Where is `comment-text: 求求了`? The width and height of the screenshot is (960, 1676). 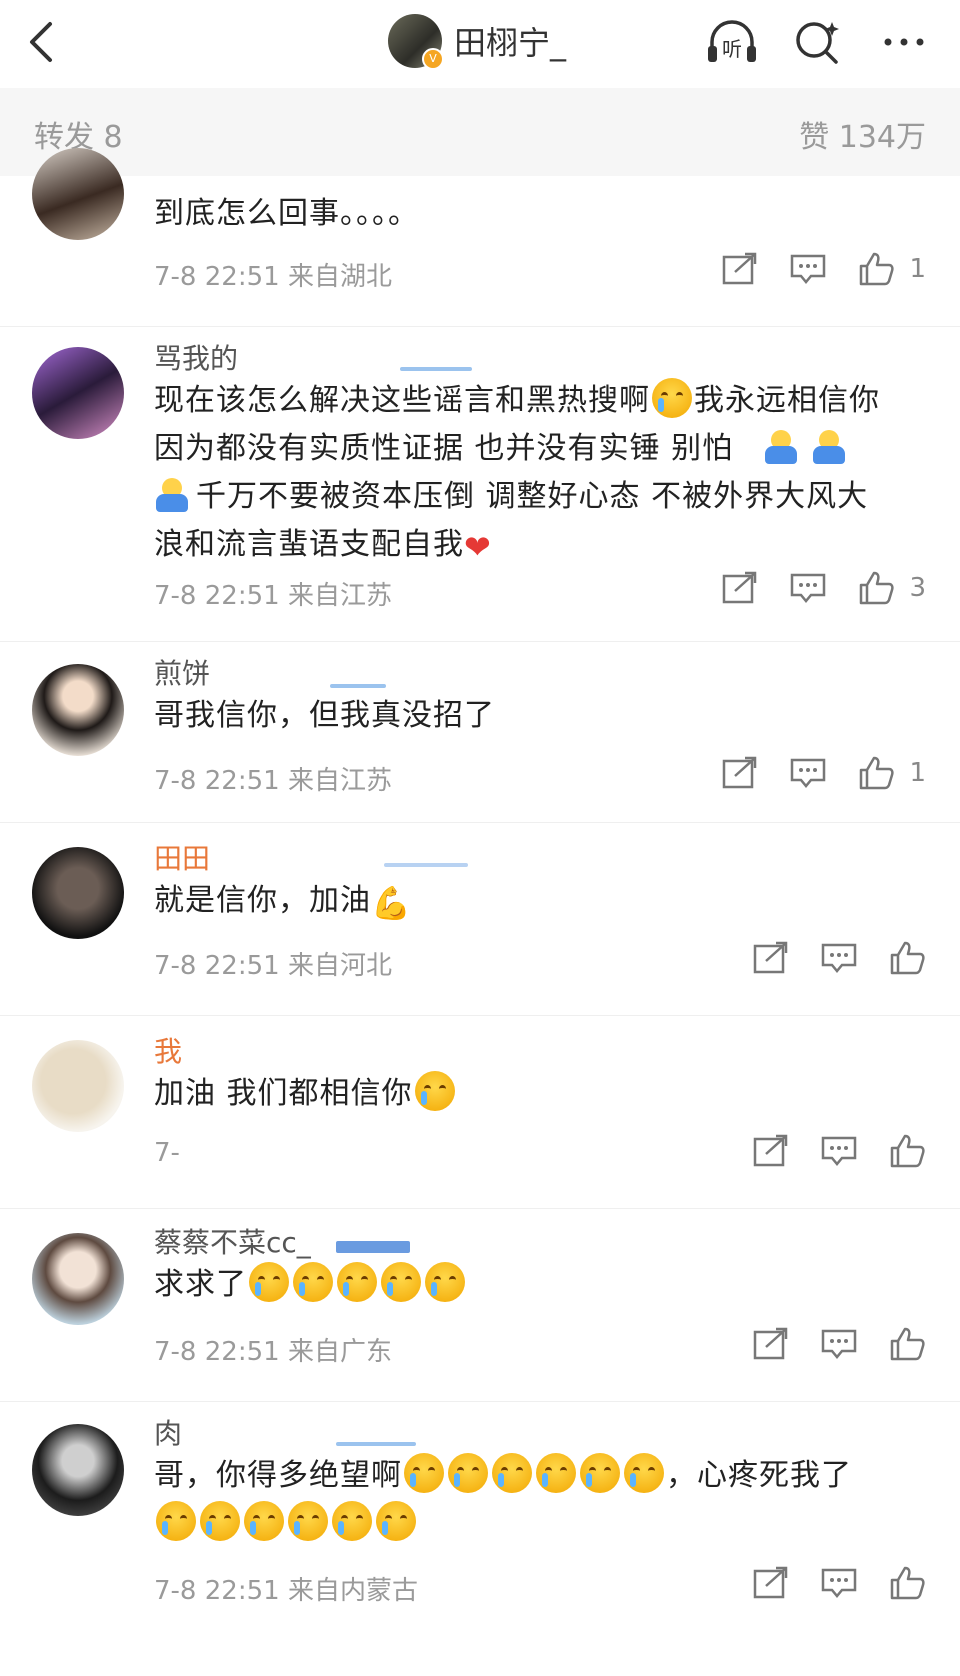 comment-text: 求求了 is located at coordinates (541, 1285).